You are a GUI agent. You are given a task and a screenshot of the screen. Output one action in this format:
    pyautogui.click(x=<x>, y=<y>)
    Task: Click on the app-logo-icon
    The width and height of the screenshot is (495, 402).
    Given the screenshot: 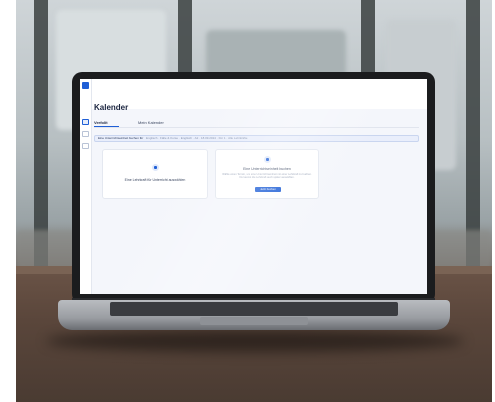 What is the action you would take?
    pyautogui.click(x=85, y=85)
    